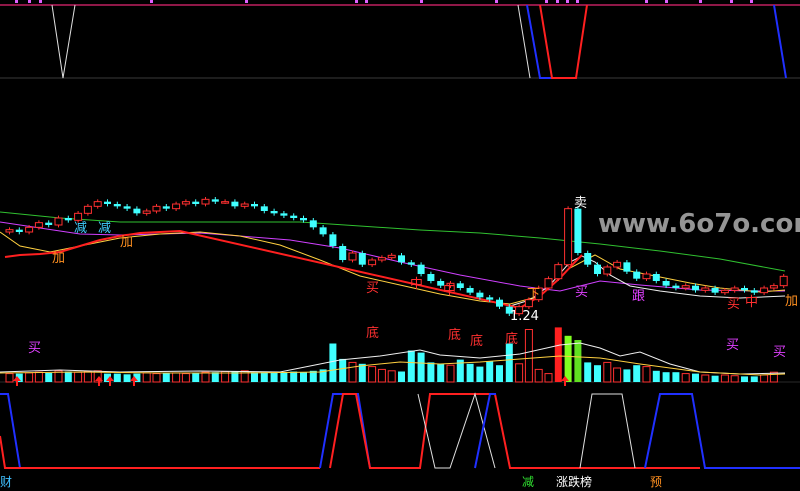 The width and height of the screenshot is (800, 491). I want to click on top-signal-dots, so click(384, 1).